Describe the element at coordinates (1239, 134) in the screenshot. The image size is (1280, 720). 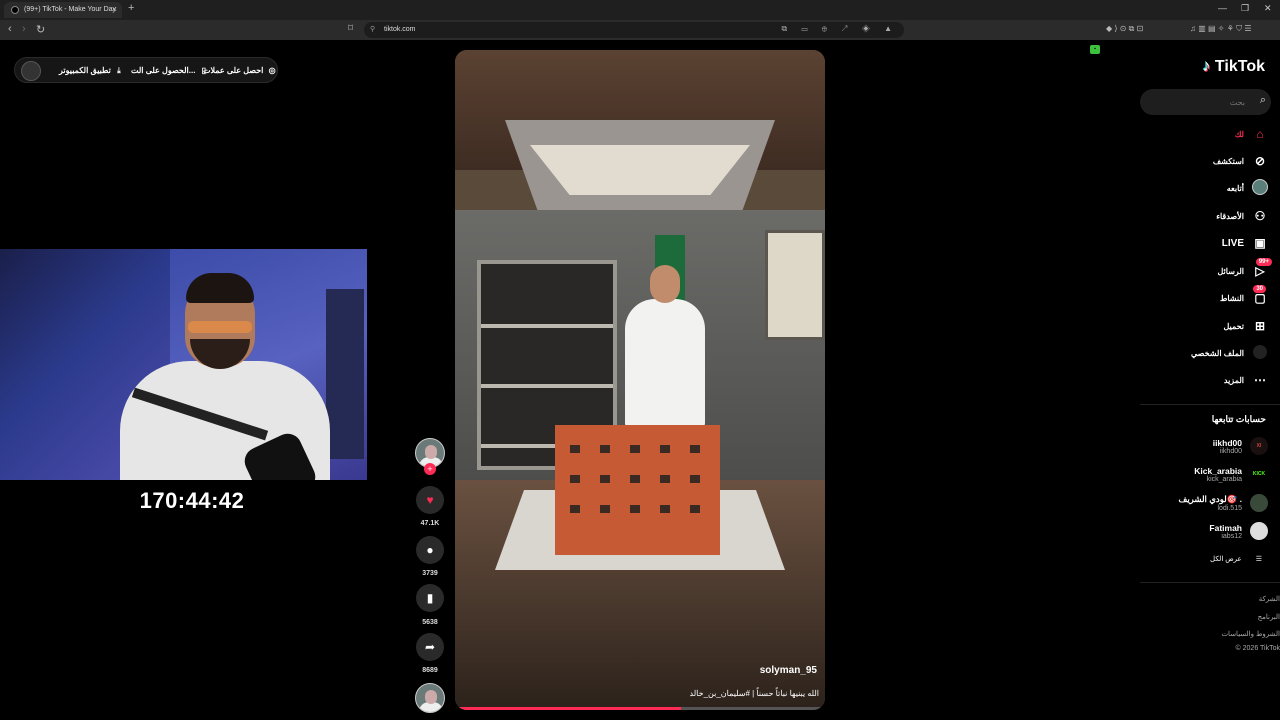
I see `nav-label: لك` at that location.